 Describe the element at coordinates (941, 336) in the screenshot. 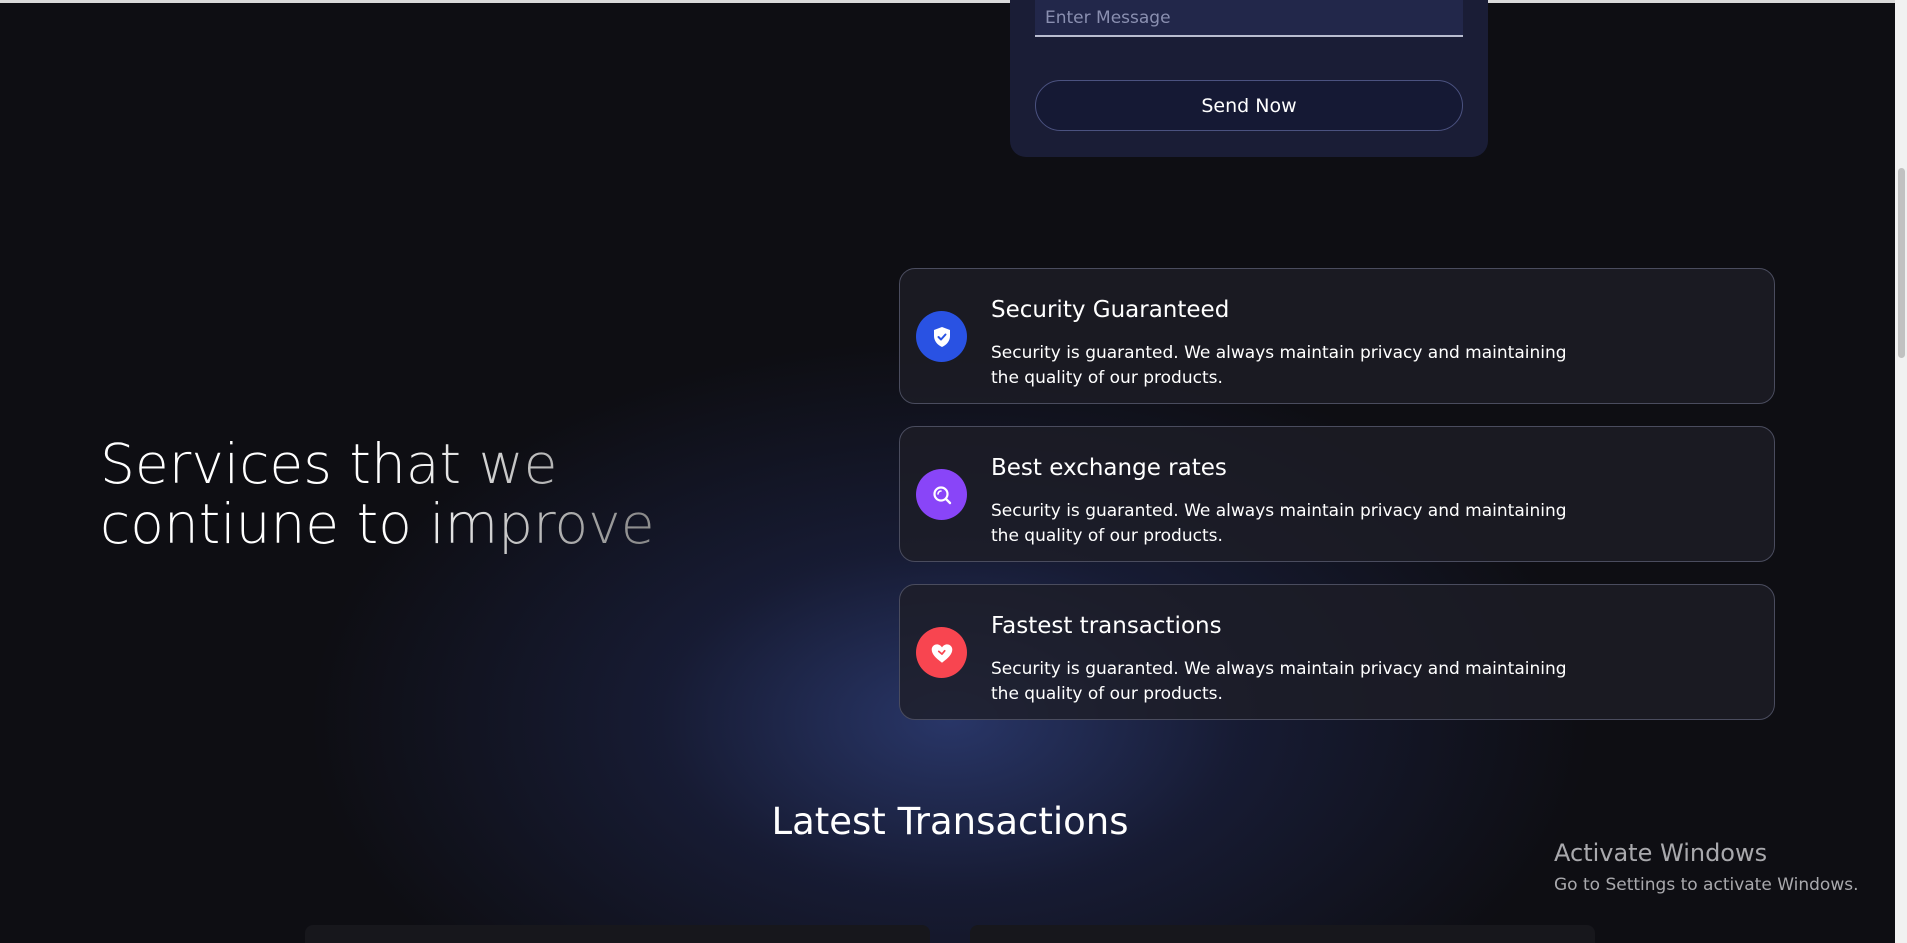

I see `shield-check-icon` at that location.